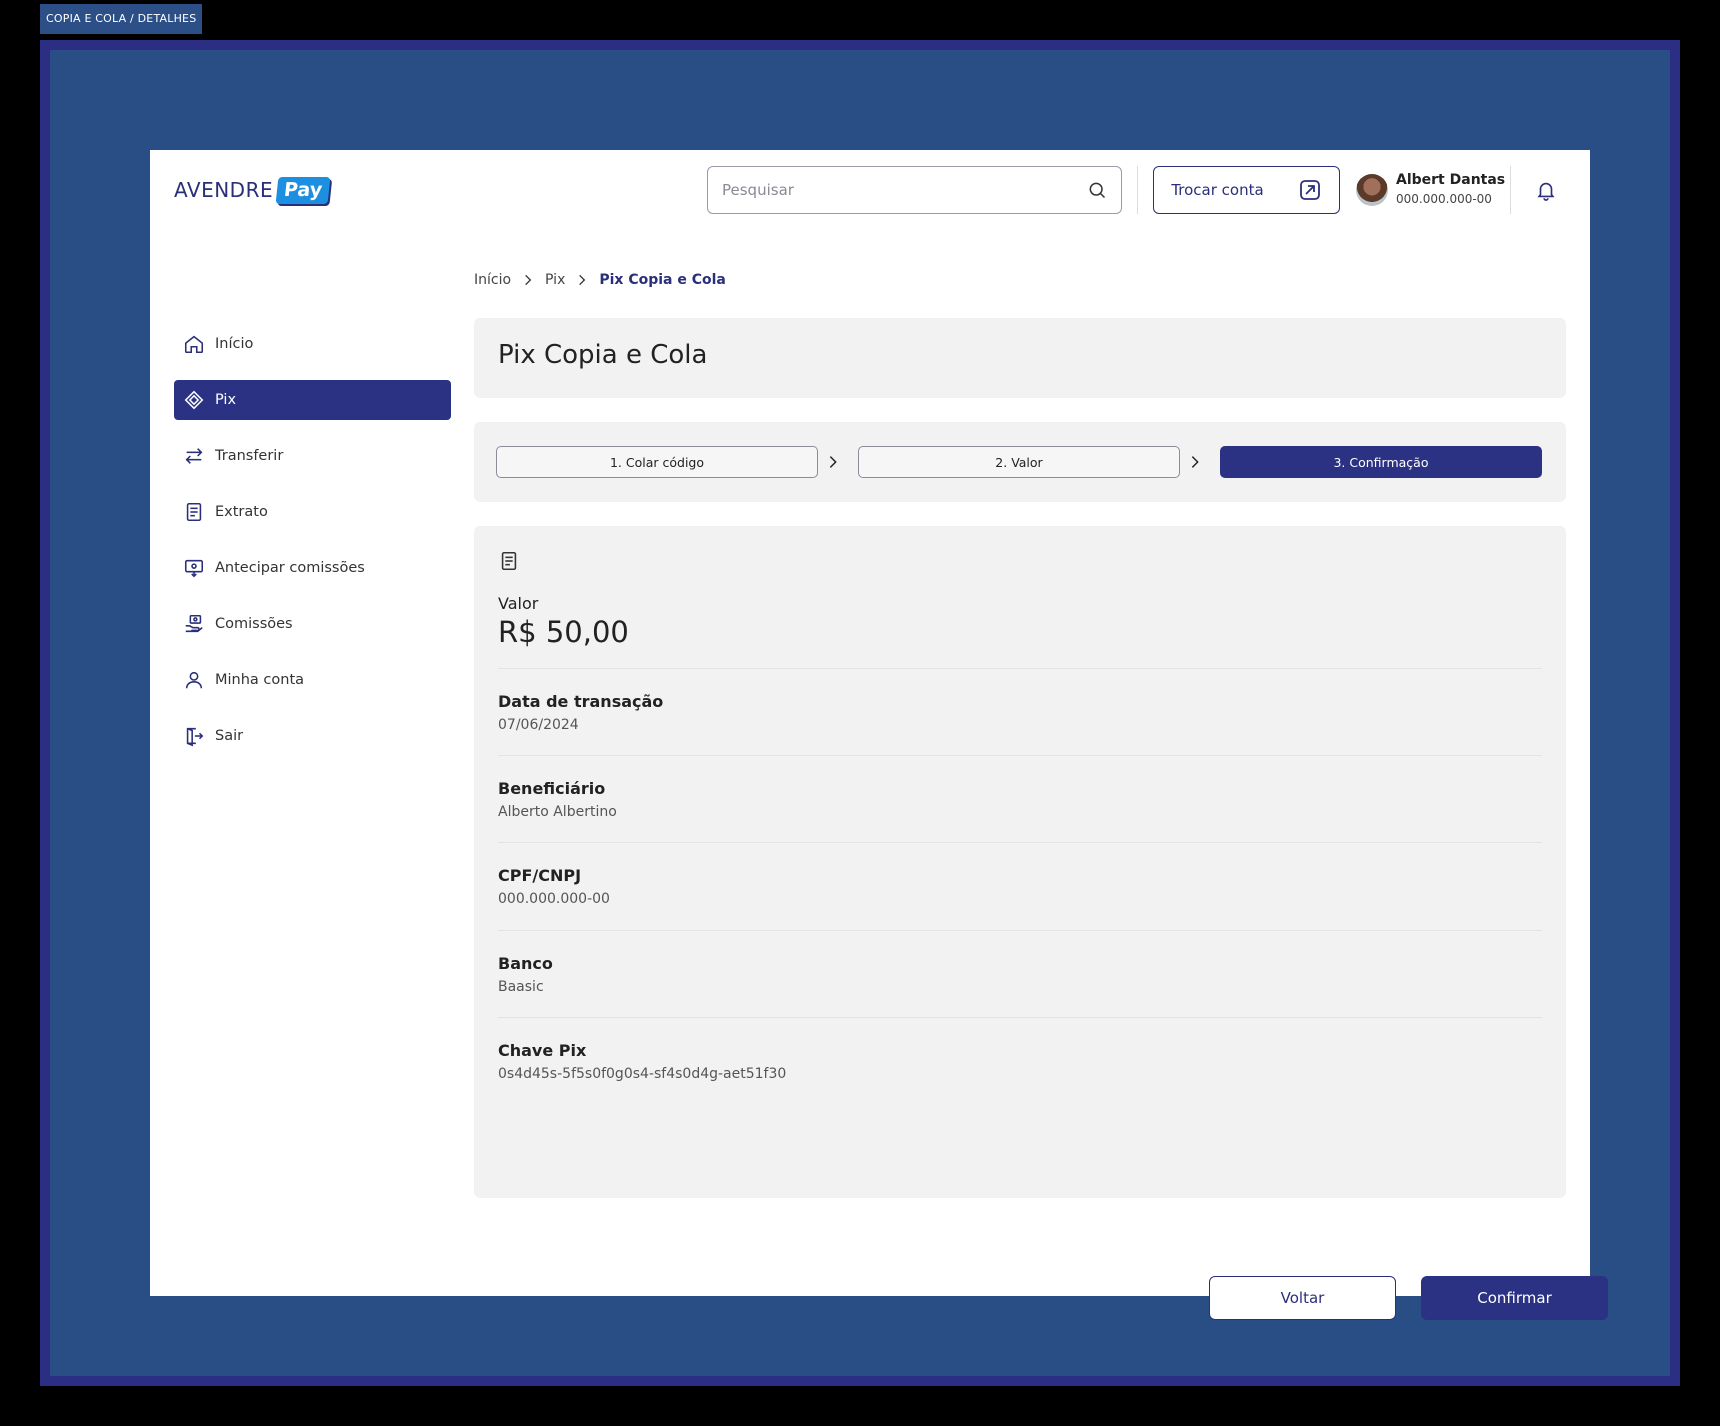 Image resolution: width=1720 pixels, height=1426 pixels. I want to click on detail-field-date: Data de transação 07/06/2024, so click(1020, 712).